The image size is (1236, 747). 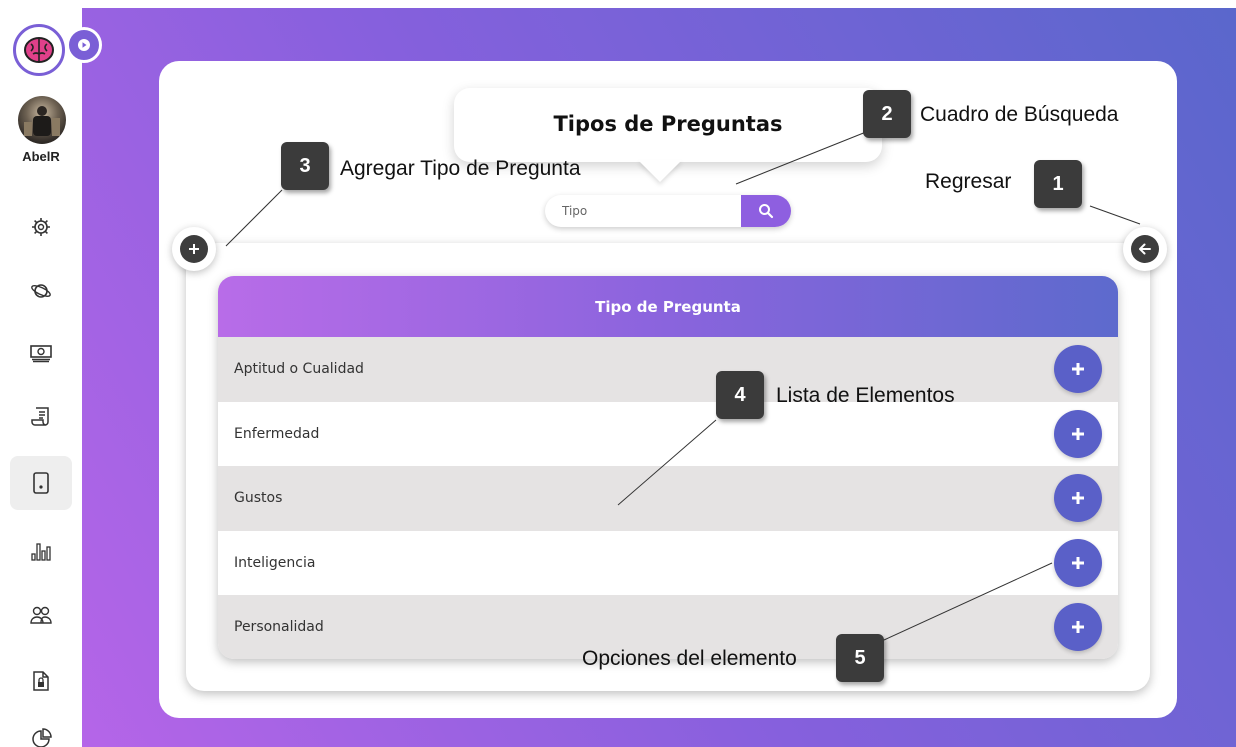 I want to click on pie-chart-icon, so click(x=42, y=737).